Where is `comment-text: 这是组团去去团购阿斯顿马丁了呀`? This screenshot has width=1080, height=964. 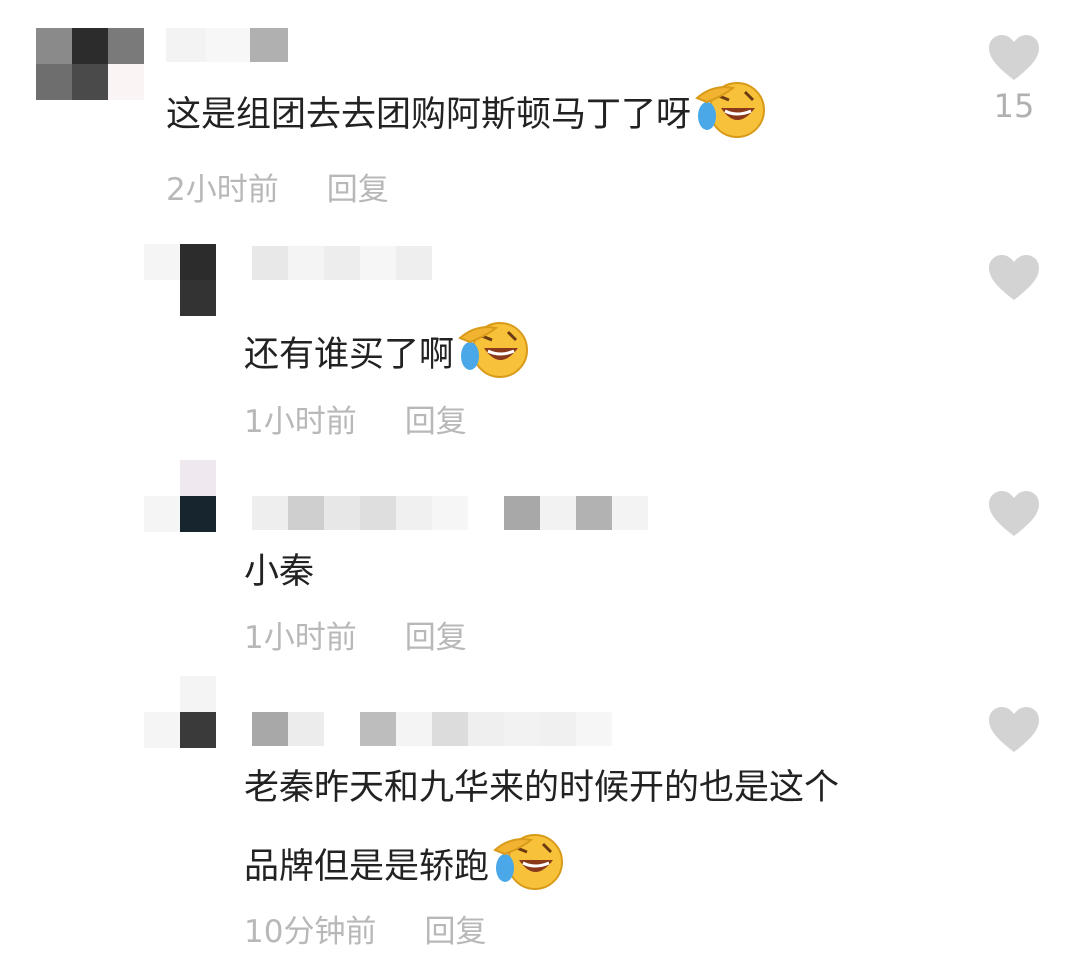 comment-text: 这是组团去去团购阿斯顿马丁了呀 is located at coordinates (467, 114).